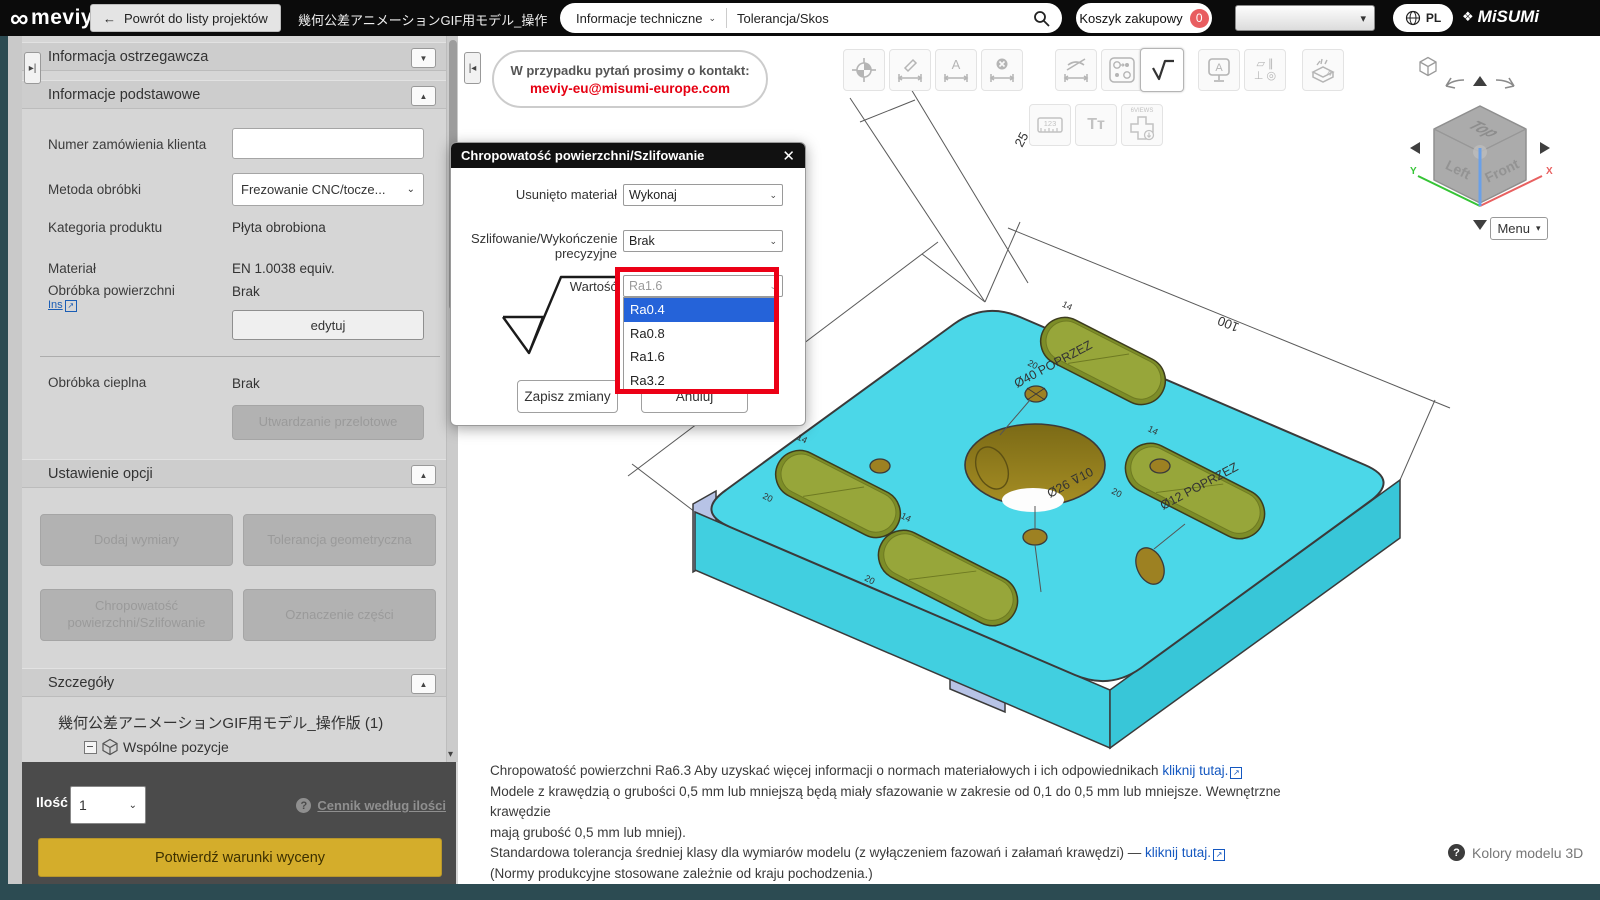 The height and width of the screenshot is (900, 1600). What do you see at coordinates (234, 682) in the screenshot?
I see `section-details-header: Szczegóły ▲` at bounding box center [234, 682].